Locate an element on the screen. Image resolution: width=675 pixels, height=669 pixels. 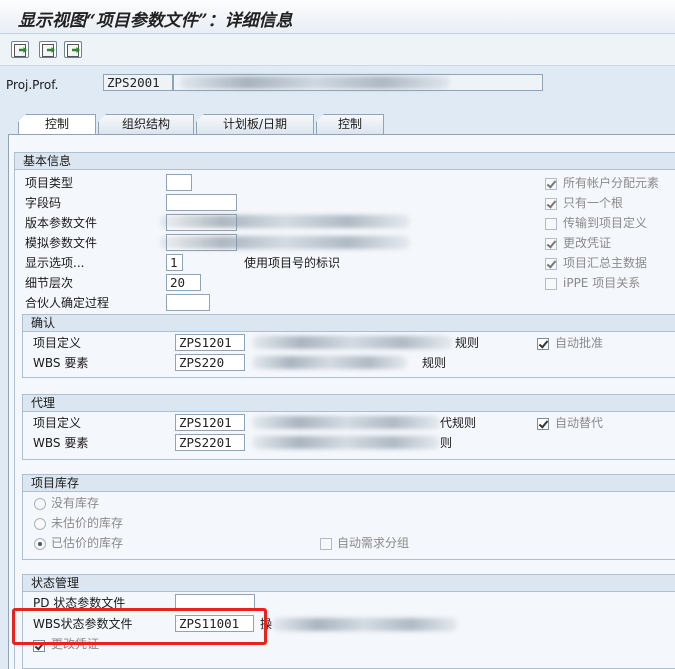
substitution-projdef-desc: 代规则 is located at coordinates (458, 423).